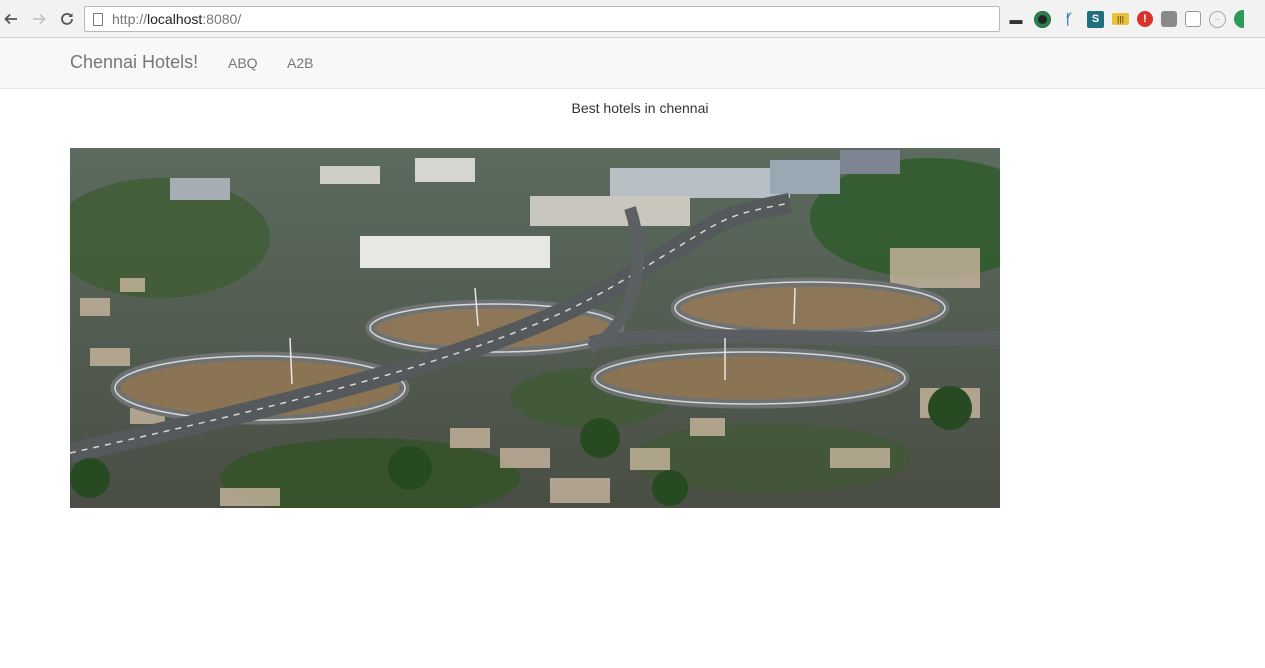 The width and height of the screenshot is (1265, 668). Describe the element at coordinates (1069, 19) in the screenshot. I see `bluetooth-icon: ᚶ` at that location.